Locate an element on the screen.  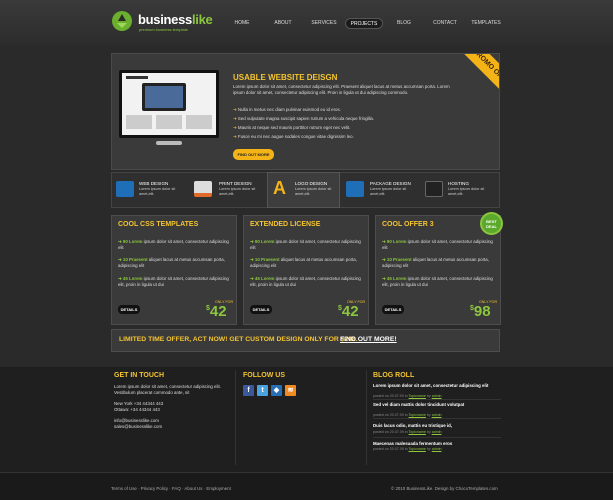
service-title: HOSTING is located at coordinates (458, 183).